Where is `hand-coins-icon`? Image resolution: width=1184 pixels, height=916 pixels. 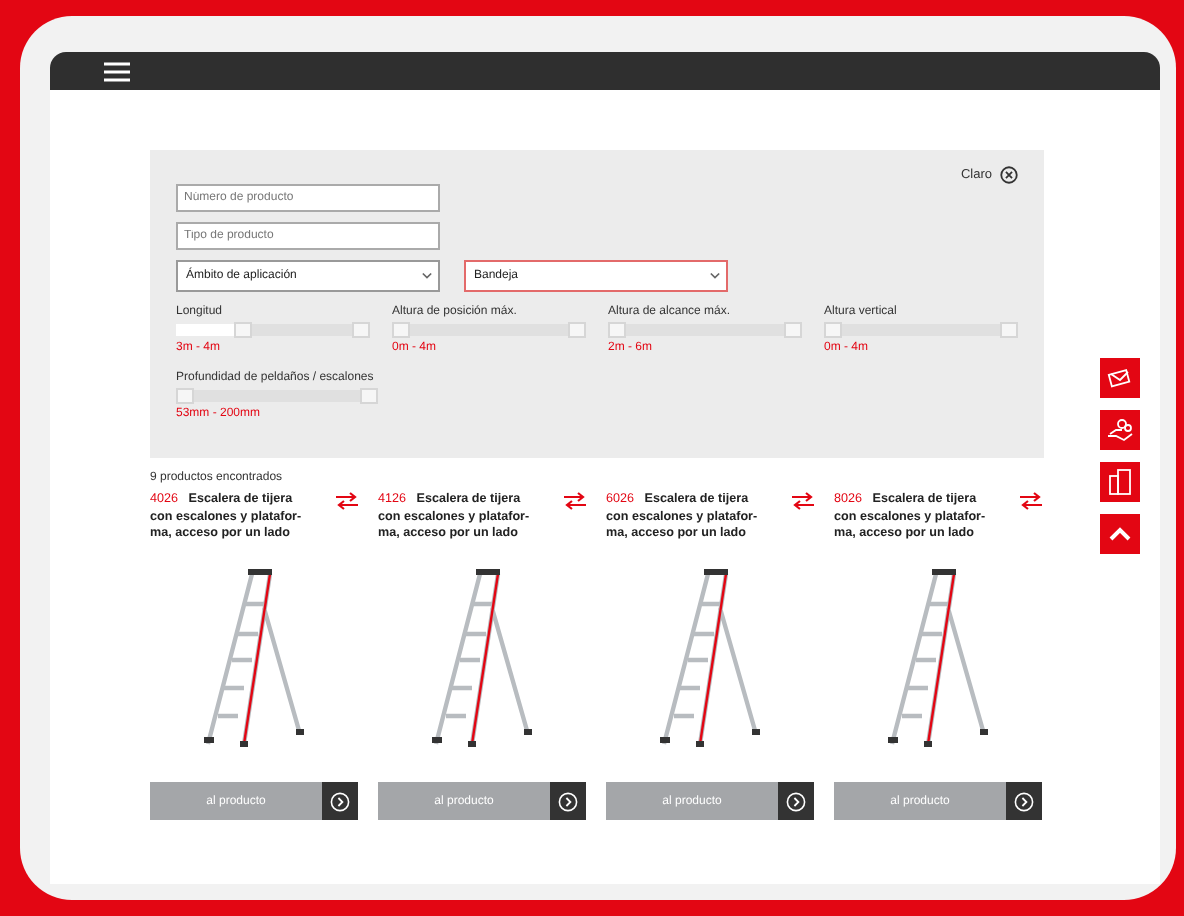 hand-coins-icon is located at coordinates (1120, 430).